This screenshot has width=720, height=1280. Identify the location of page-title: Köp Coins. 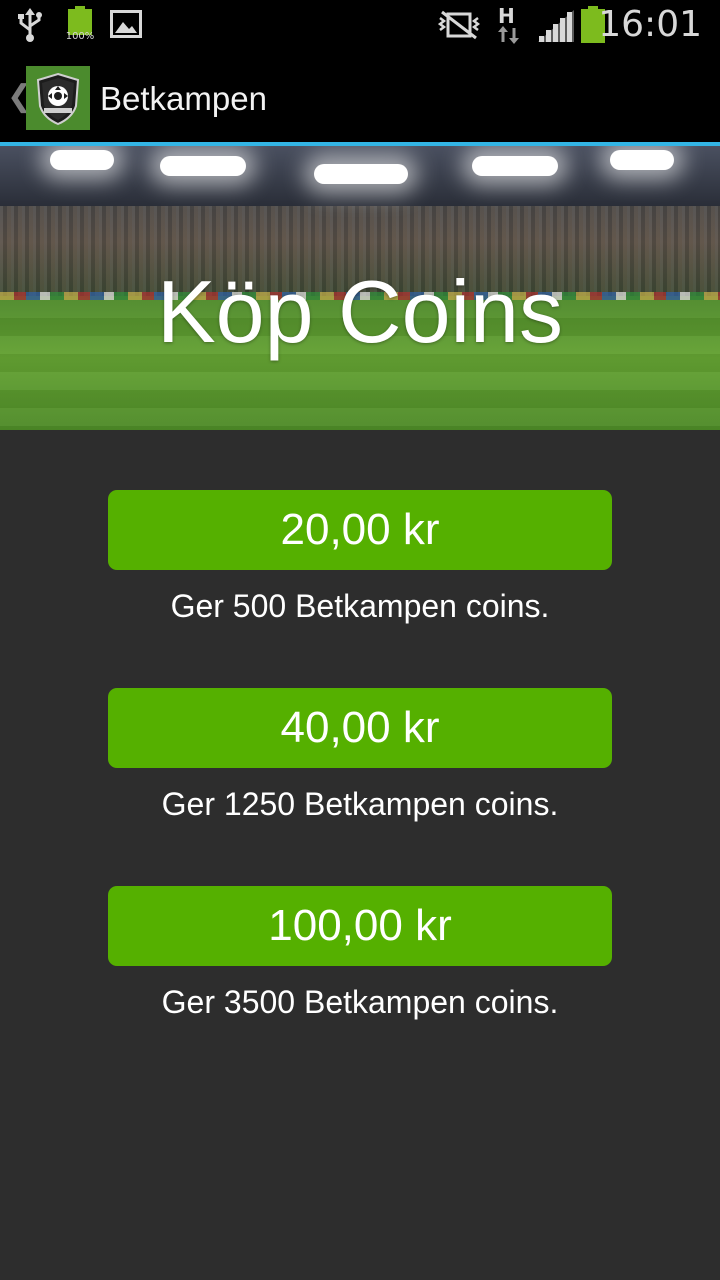
(359, 311).